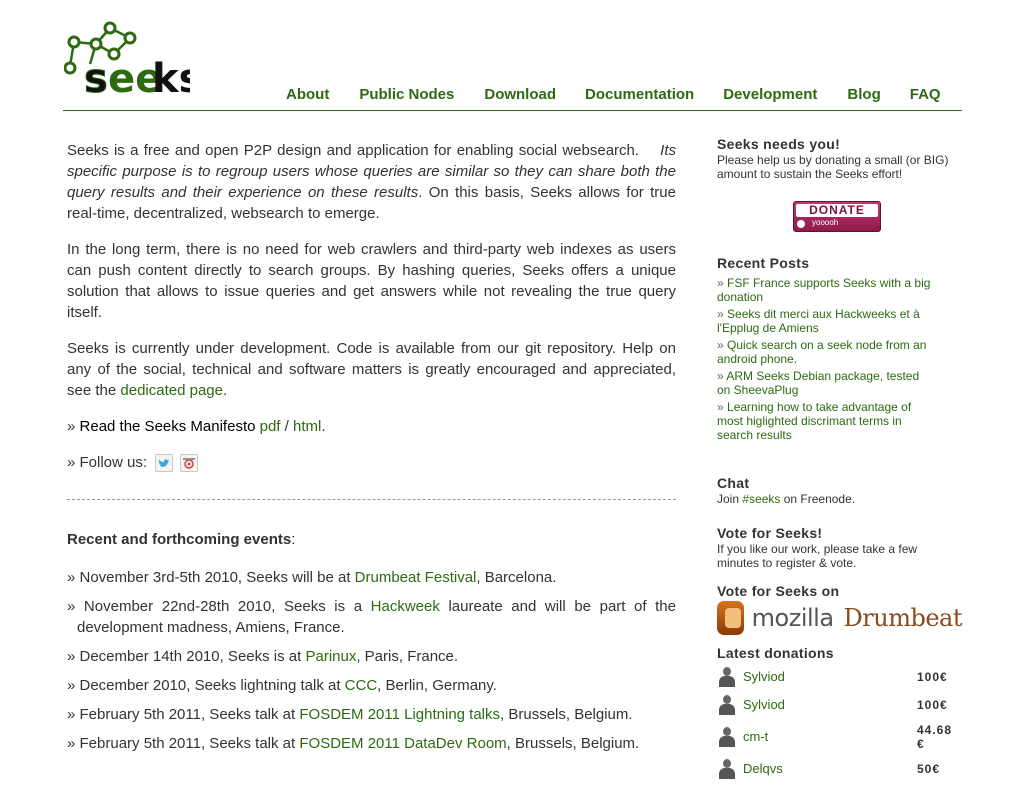  What do you see at coordinates (371, 499) in the screenshot?
I see `section-divider` at bounding box center [371, 499].